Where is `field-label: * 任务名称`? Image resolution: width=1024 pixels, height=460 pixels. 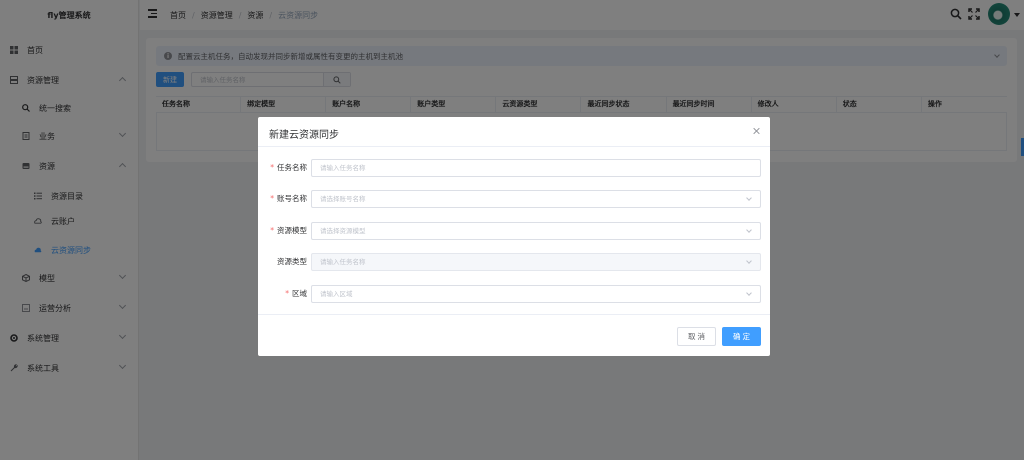 field-label: * 任务名称 is located at coordinates (288, 167).